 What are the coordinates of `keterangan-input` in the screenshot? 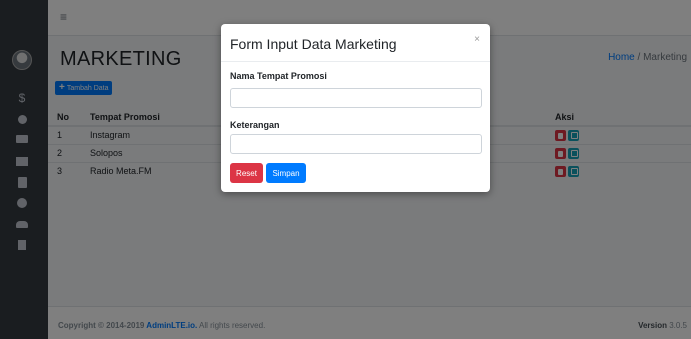 It's located at (356, 144).